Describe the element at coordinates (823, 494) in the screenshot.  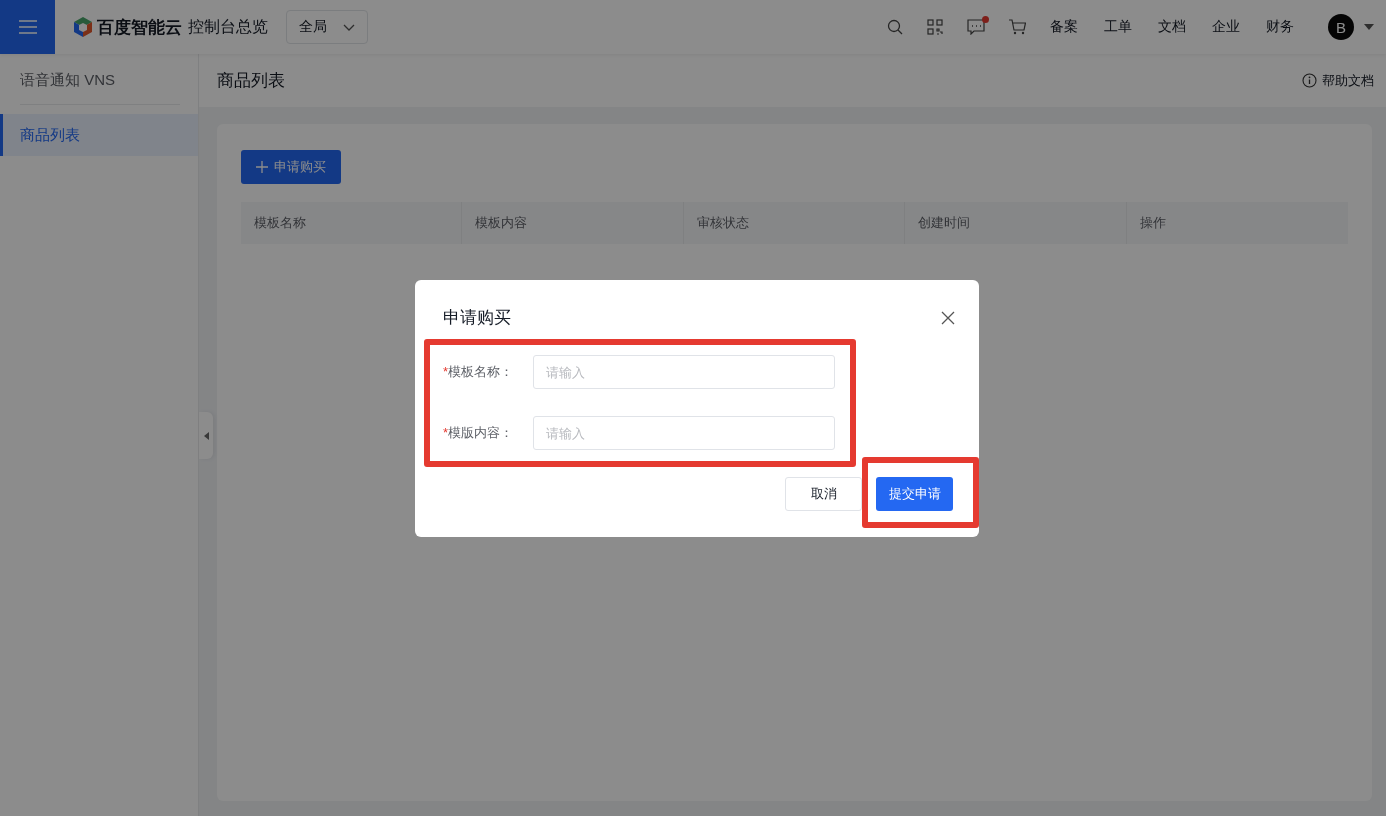
I see `cancel-button: 取消` at that location.